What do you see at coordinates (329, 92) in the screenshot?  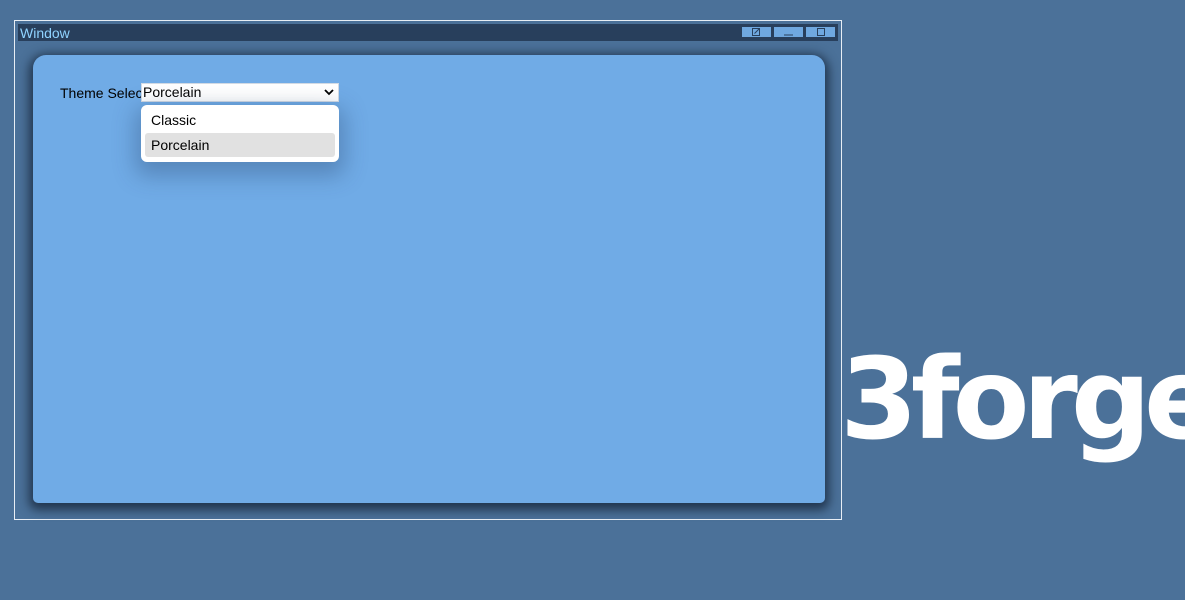 I see `chevron-down-icon` at bounding box center [329, 92].